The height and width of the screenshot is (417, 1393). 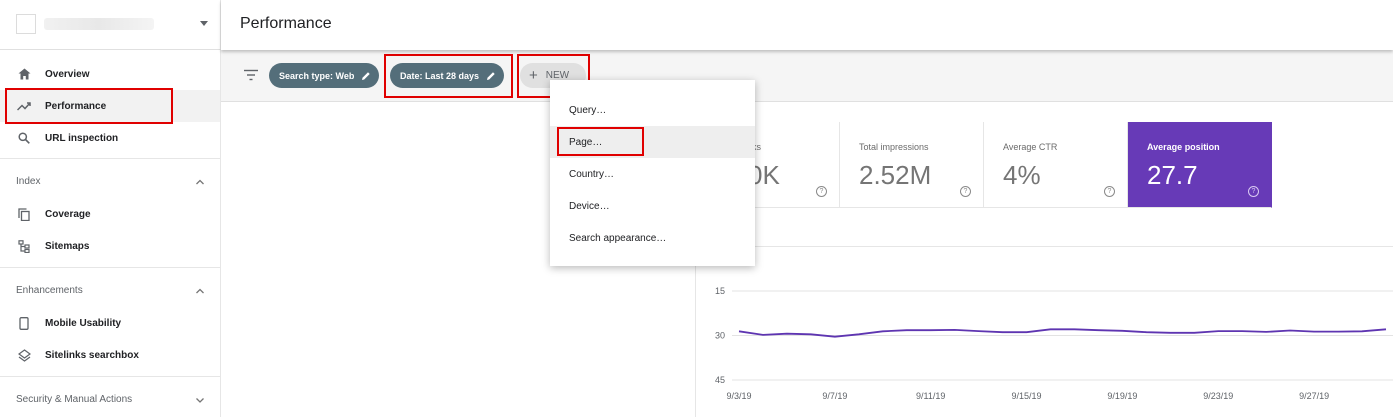 What do you see at coordinates (894, 147) in the screenshot?
I see `metric-label: Total impressions` at bounding box center [894, 147].